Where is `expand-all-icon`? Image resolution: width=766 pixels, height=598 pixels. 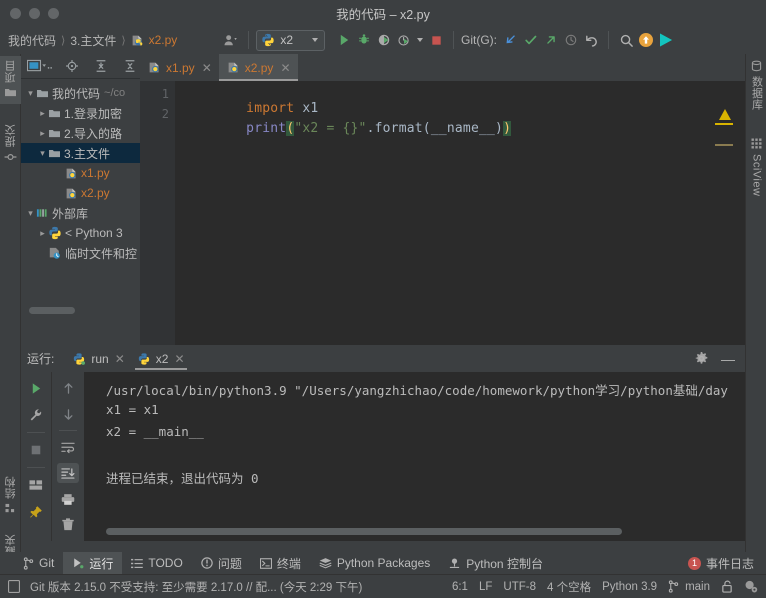 expand-all-icon is located at coordinates (101, 66).